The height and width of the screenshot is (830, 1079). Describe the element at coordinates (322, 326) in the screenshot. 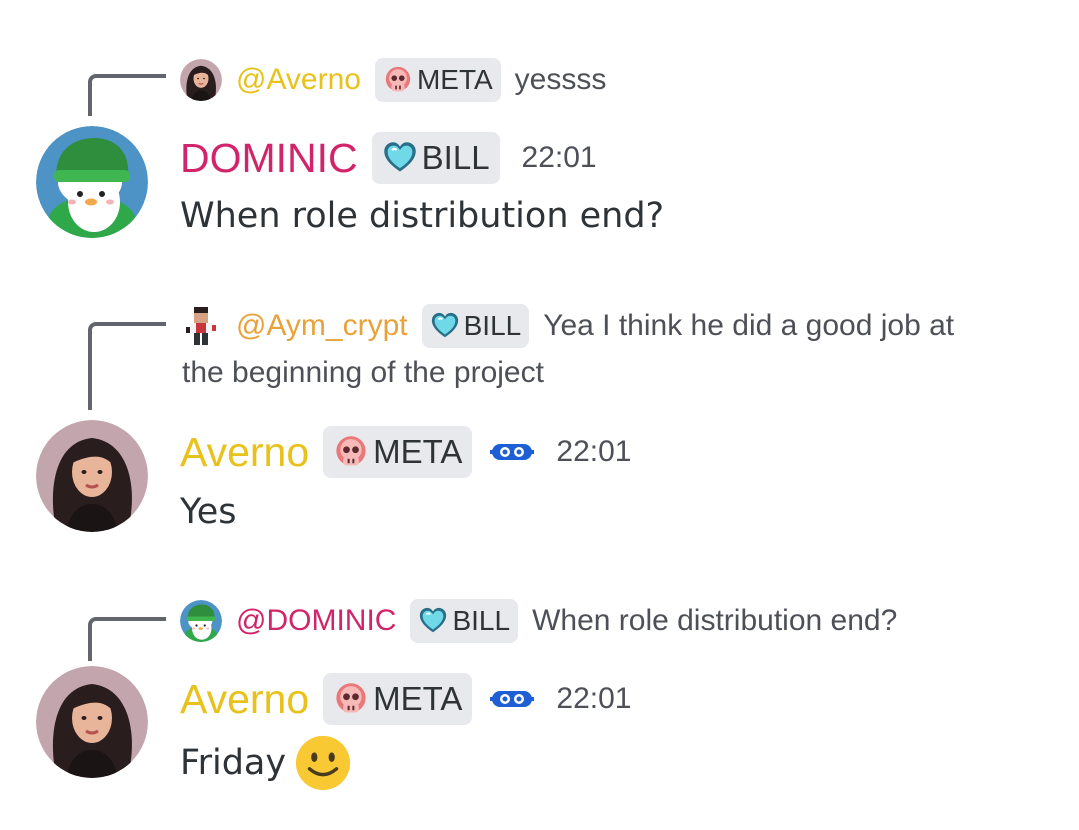

I see `reply-username: @Aym_crypt` at that location.